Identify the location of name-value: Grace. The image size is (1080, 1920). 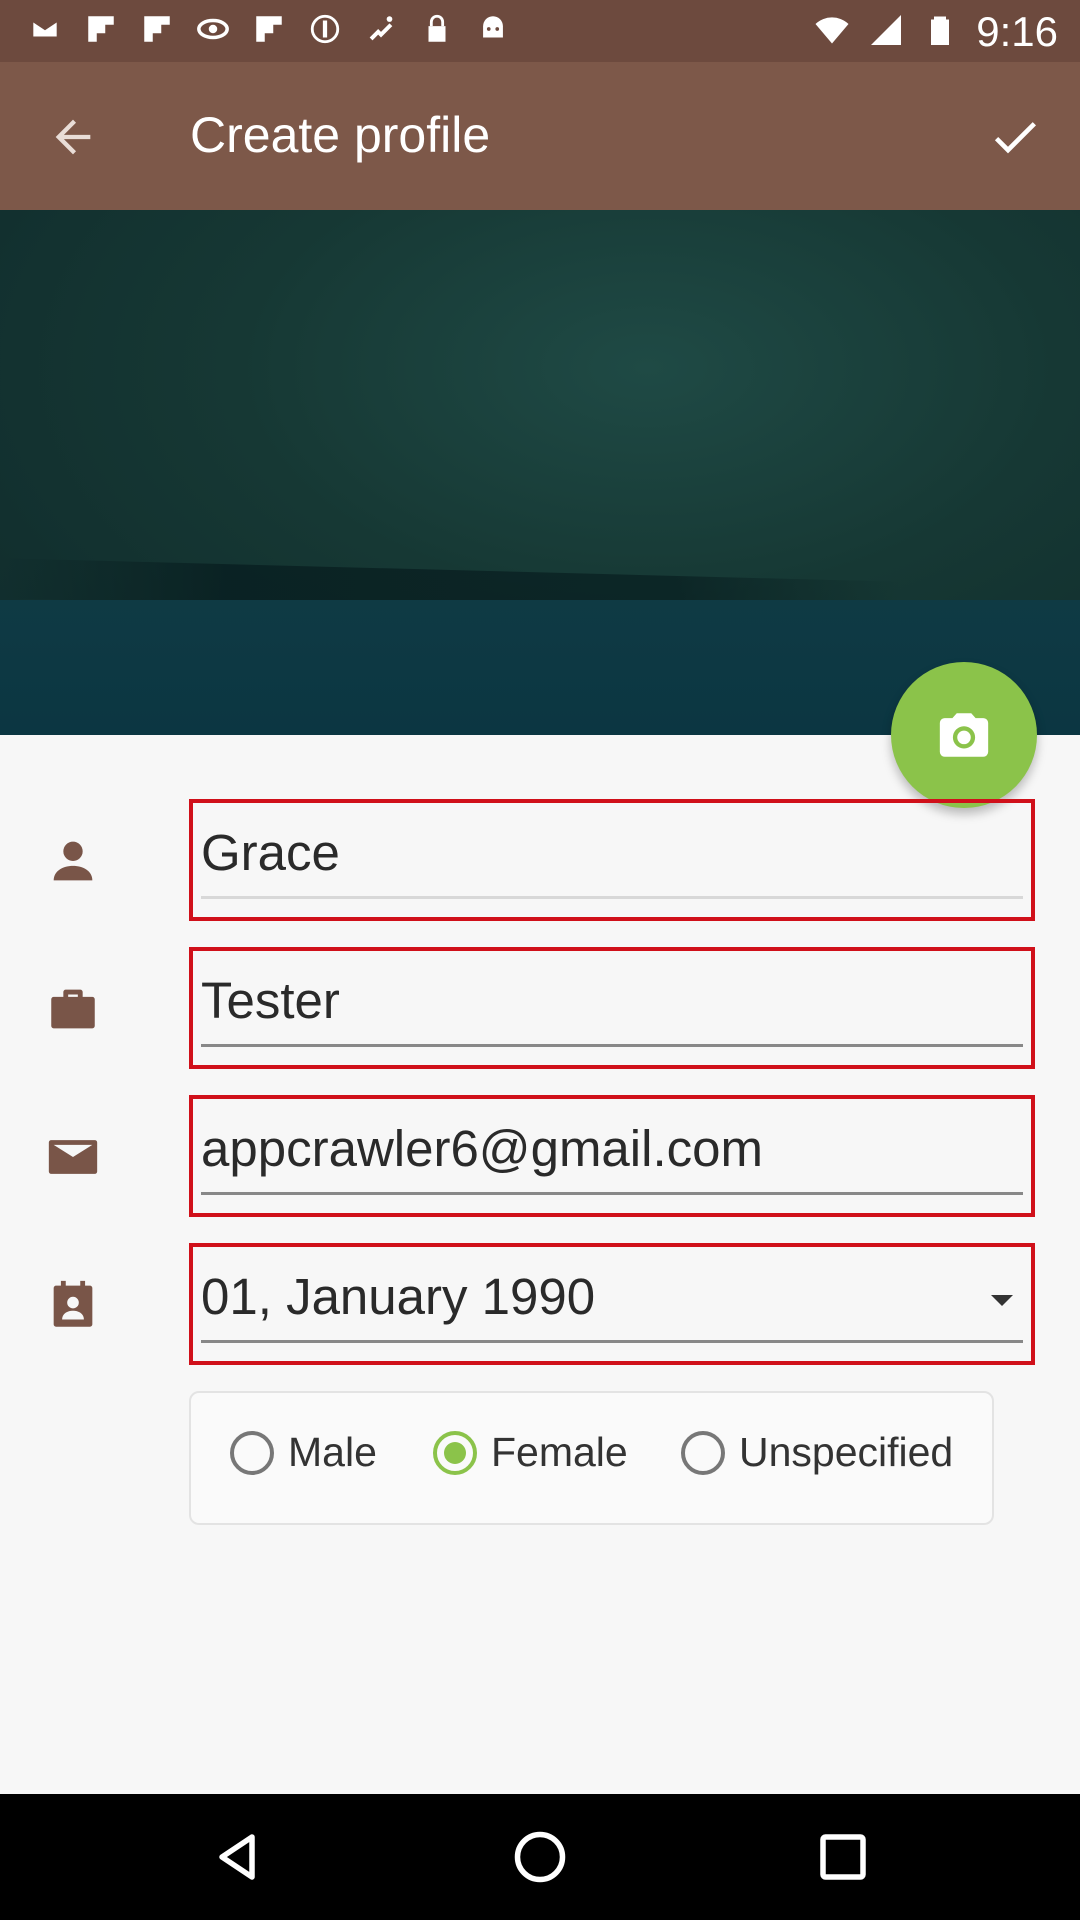
(270, 852).